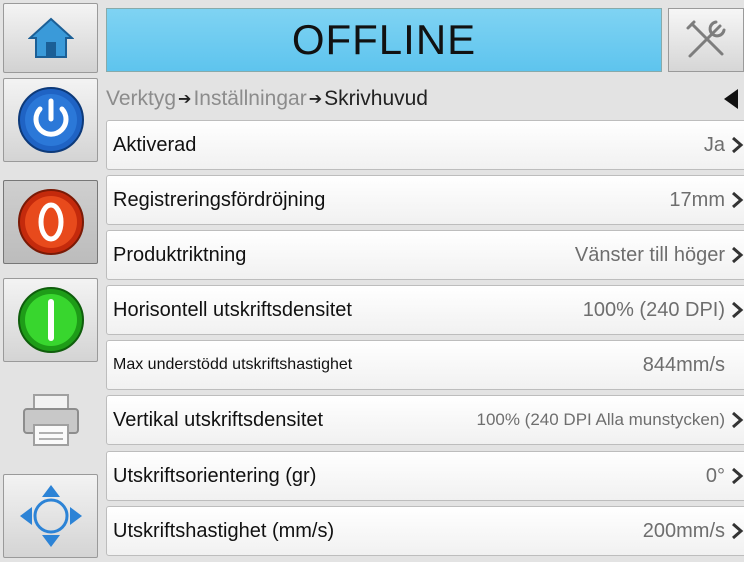  I want to click on setting-value: Vänster till höger, so click(649, 254).